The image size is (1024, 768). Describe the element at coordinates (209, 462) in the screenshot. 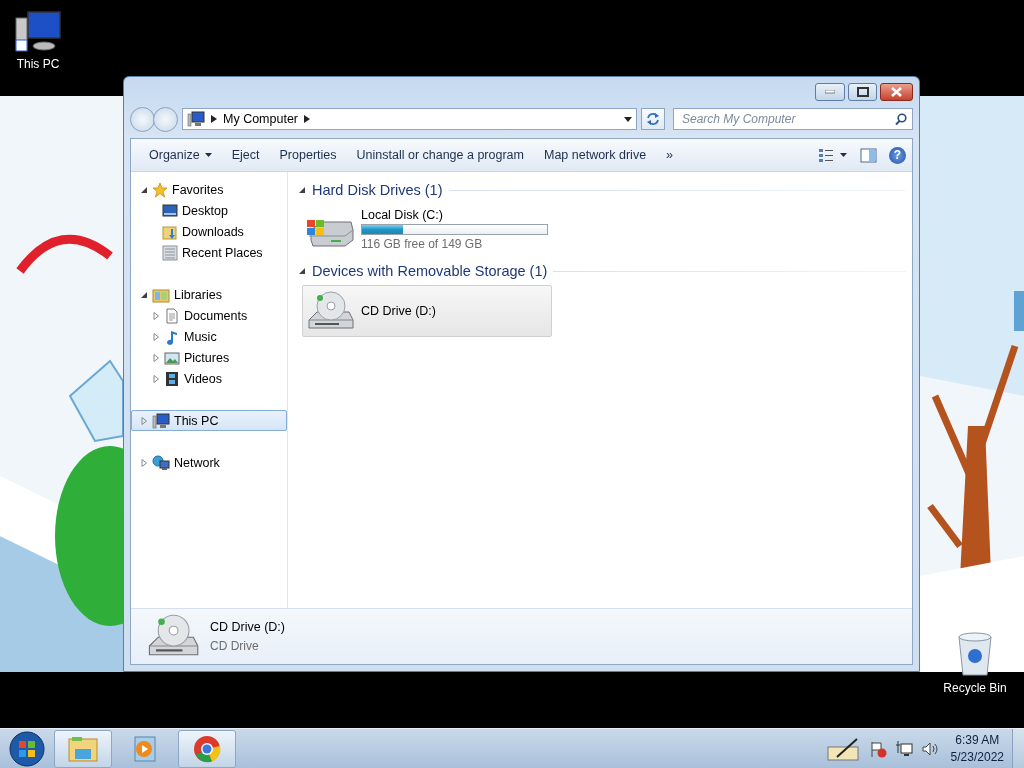

I see `nav-item: Network` at that location.